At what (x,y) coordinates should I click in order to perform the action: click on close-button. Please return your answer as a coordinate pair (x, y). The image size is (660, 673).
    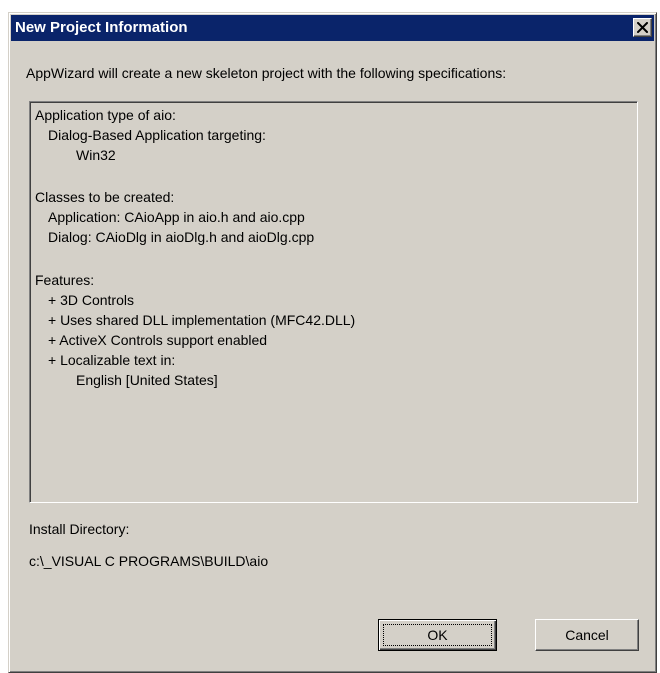
    Looking at the image, I should click on (642, 27).